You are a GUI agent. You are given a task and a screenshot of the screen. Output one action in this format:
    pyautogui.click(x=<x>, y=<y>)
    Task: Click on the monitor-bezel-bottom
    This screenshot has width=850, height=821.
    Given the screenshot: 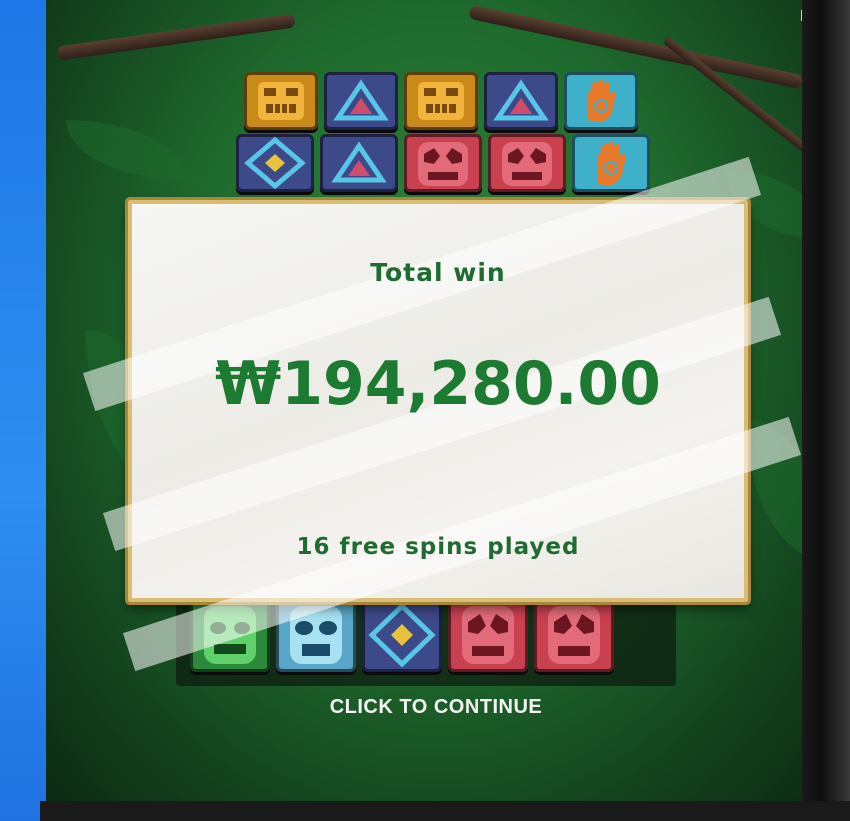 What is the action you would take?
    pyautogui.click(x=445, y=811)
    